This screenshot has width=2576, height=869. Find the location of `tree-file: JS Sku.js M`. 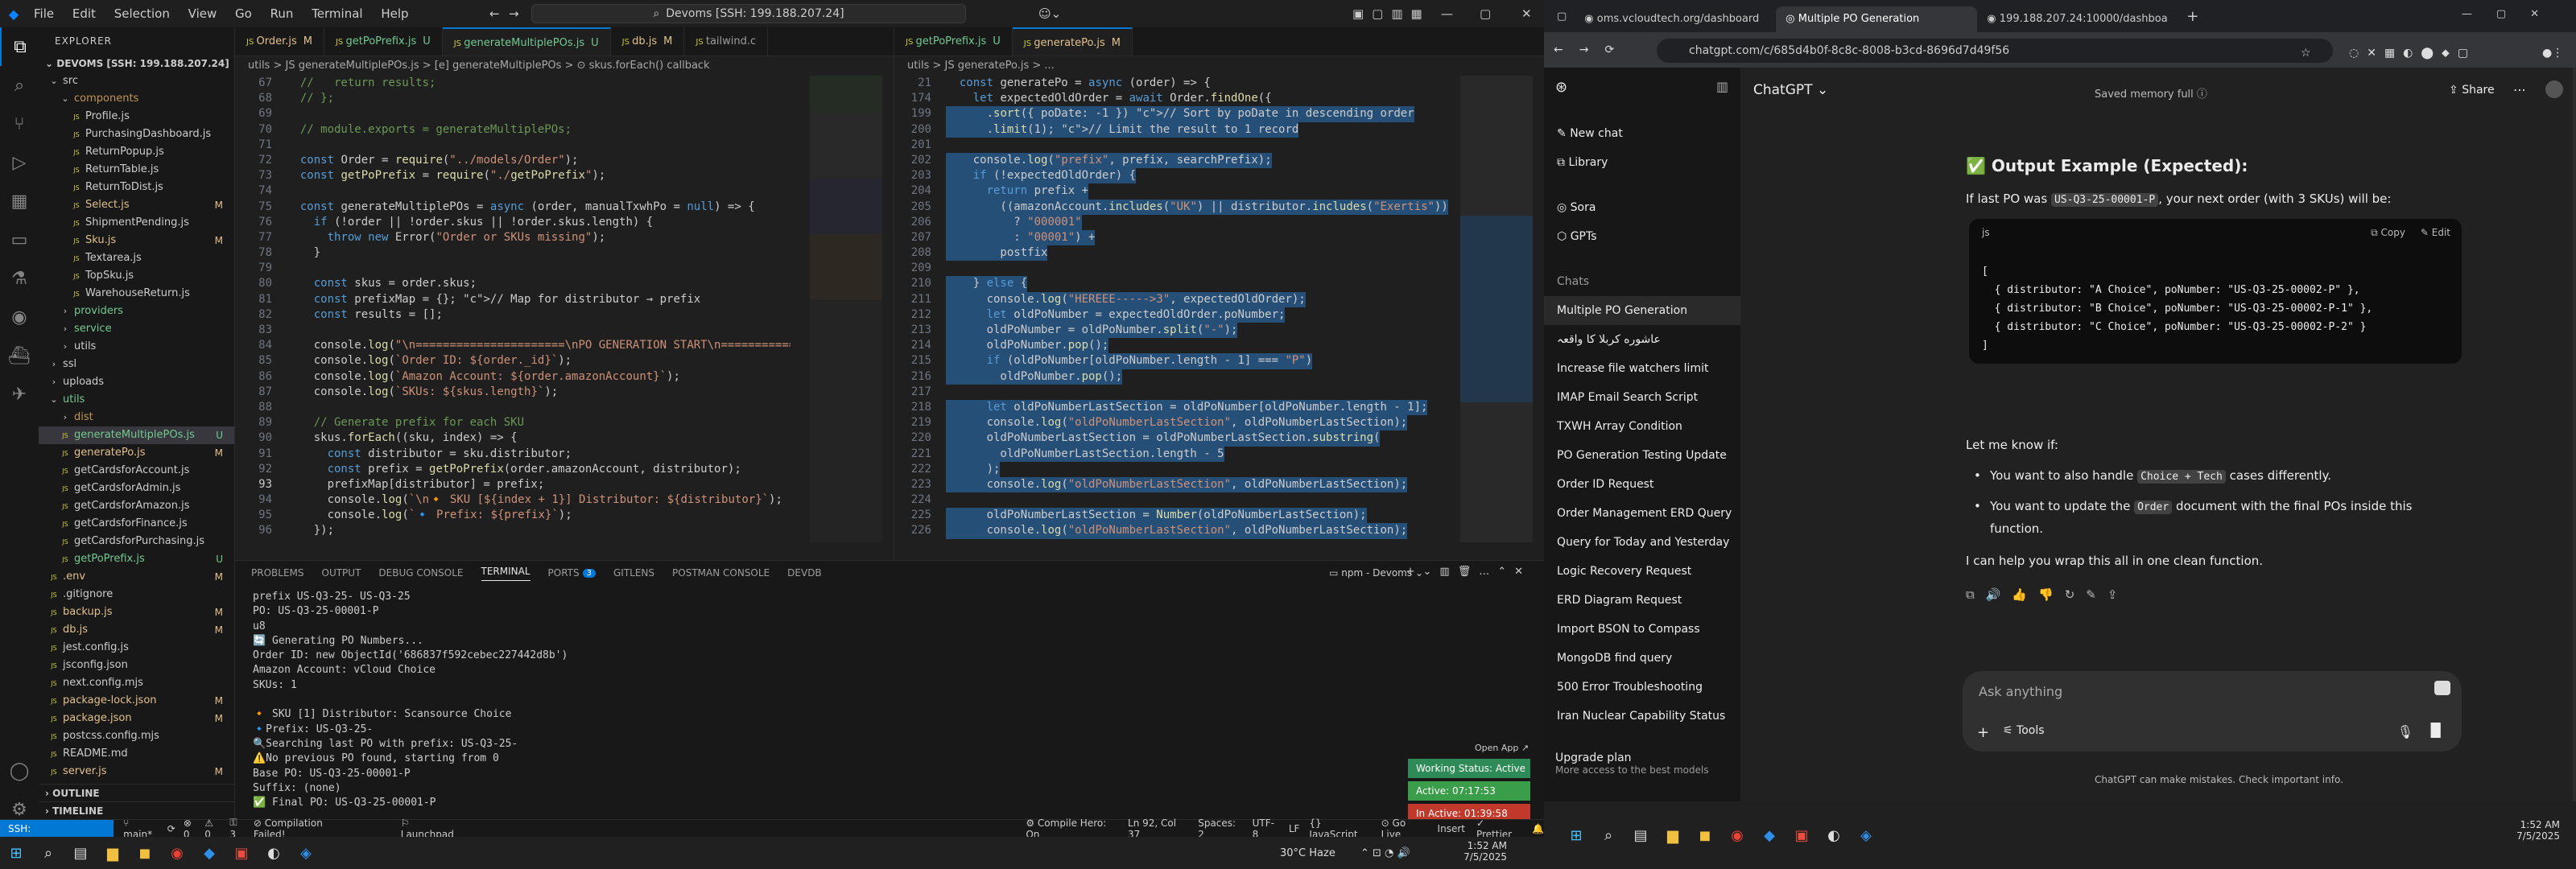

tree-file: JS Sku.js M is located at coordinates (136, 240).